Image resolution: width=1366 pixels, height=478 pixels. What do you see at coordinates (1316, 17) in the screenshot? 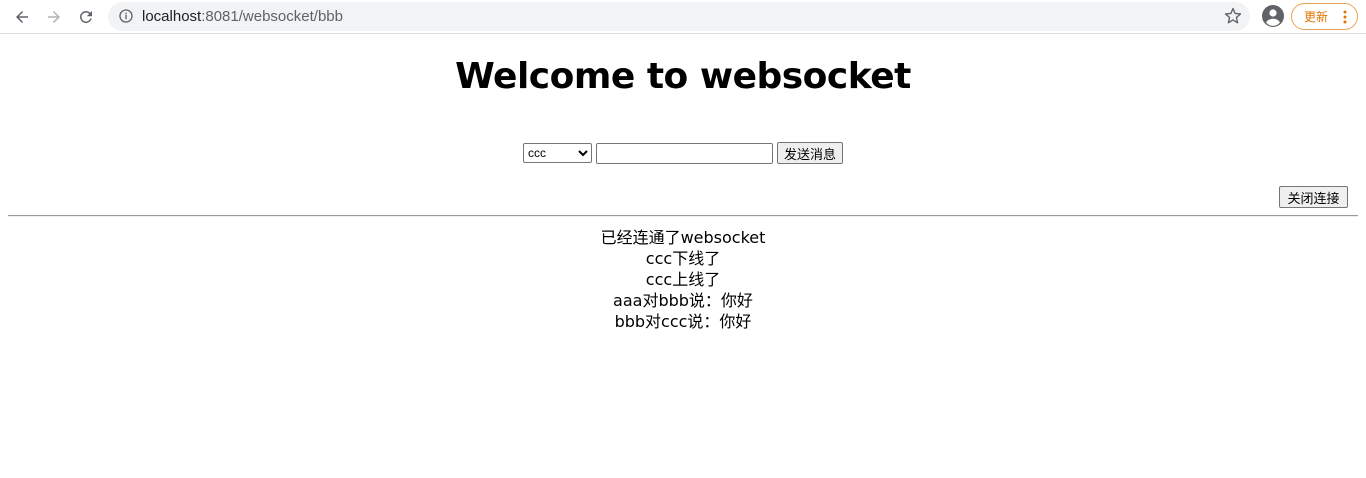
I see `update-label: 更新` at bounding box center [1316, 17].